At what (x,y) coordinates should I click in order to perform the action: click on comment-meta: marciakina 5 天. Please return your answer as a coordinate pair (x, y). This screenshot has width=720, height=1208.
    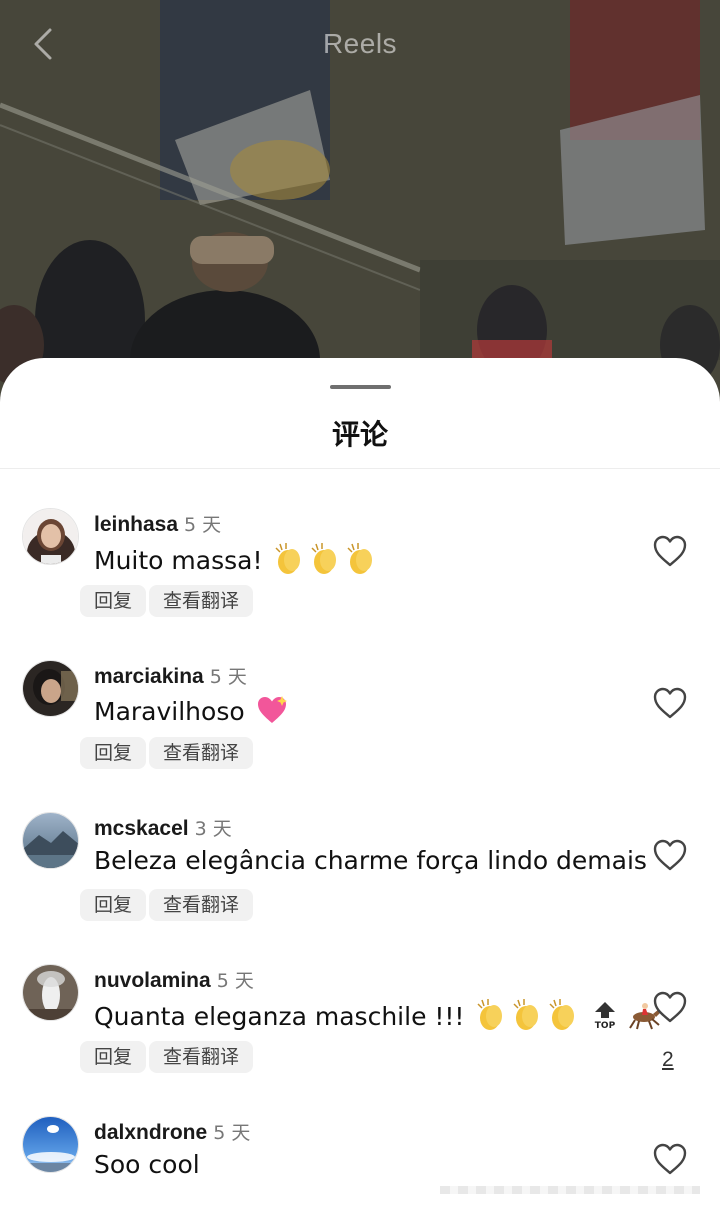
    Looking at the image, I should click on (170, 675).